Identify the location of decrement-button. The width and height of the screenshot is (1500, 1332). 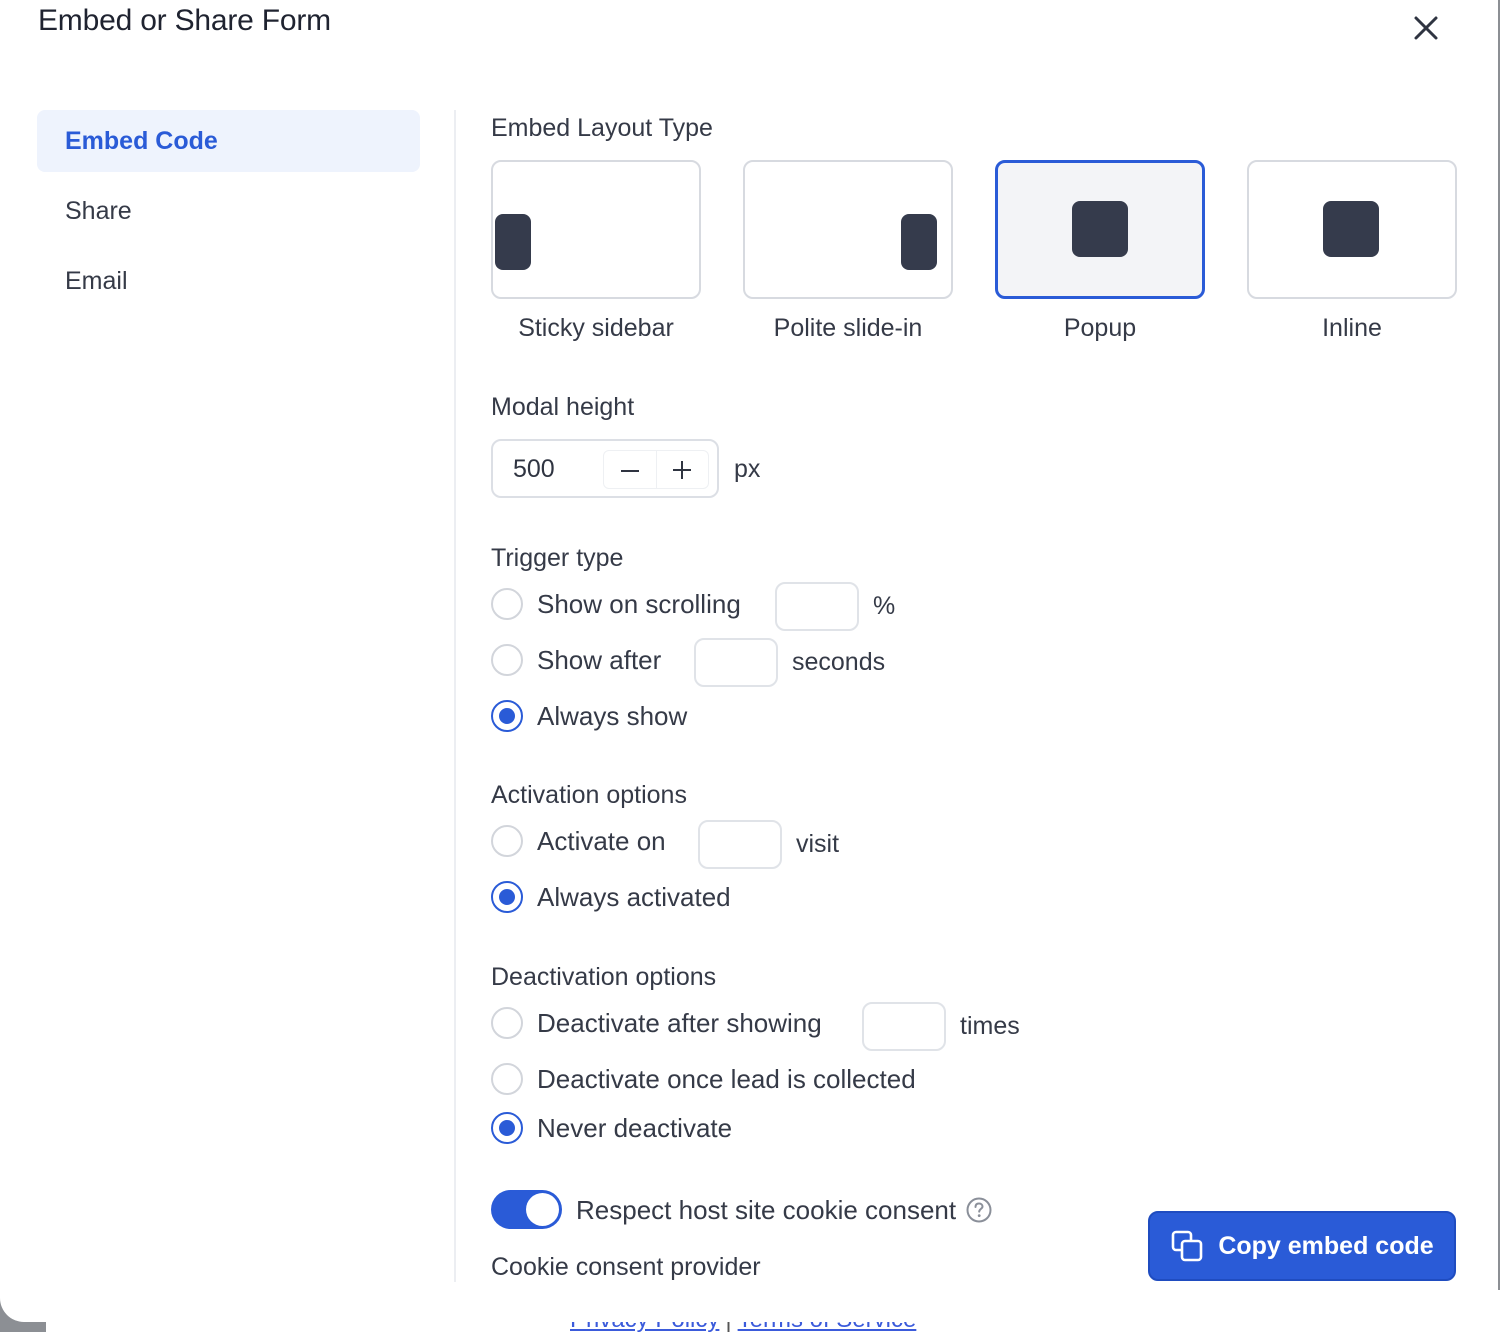
(630, 469).